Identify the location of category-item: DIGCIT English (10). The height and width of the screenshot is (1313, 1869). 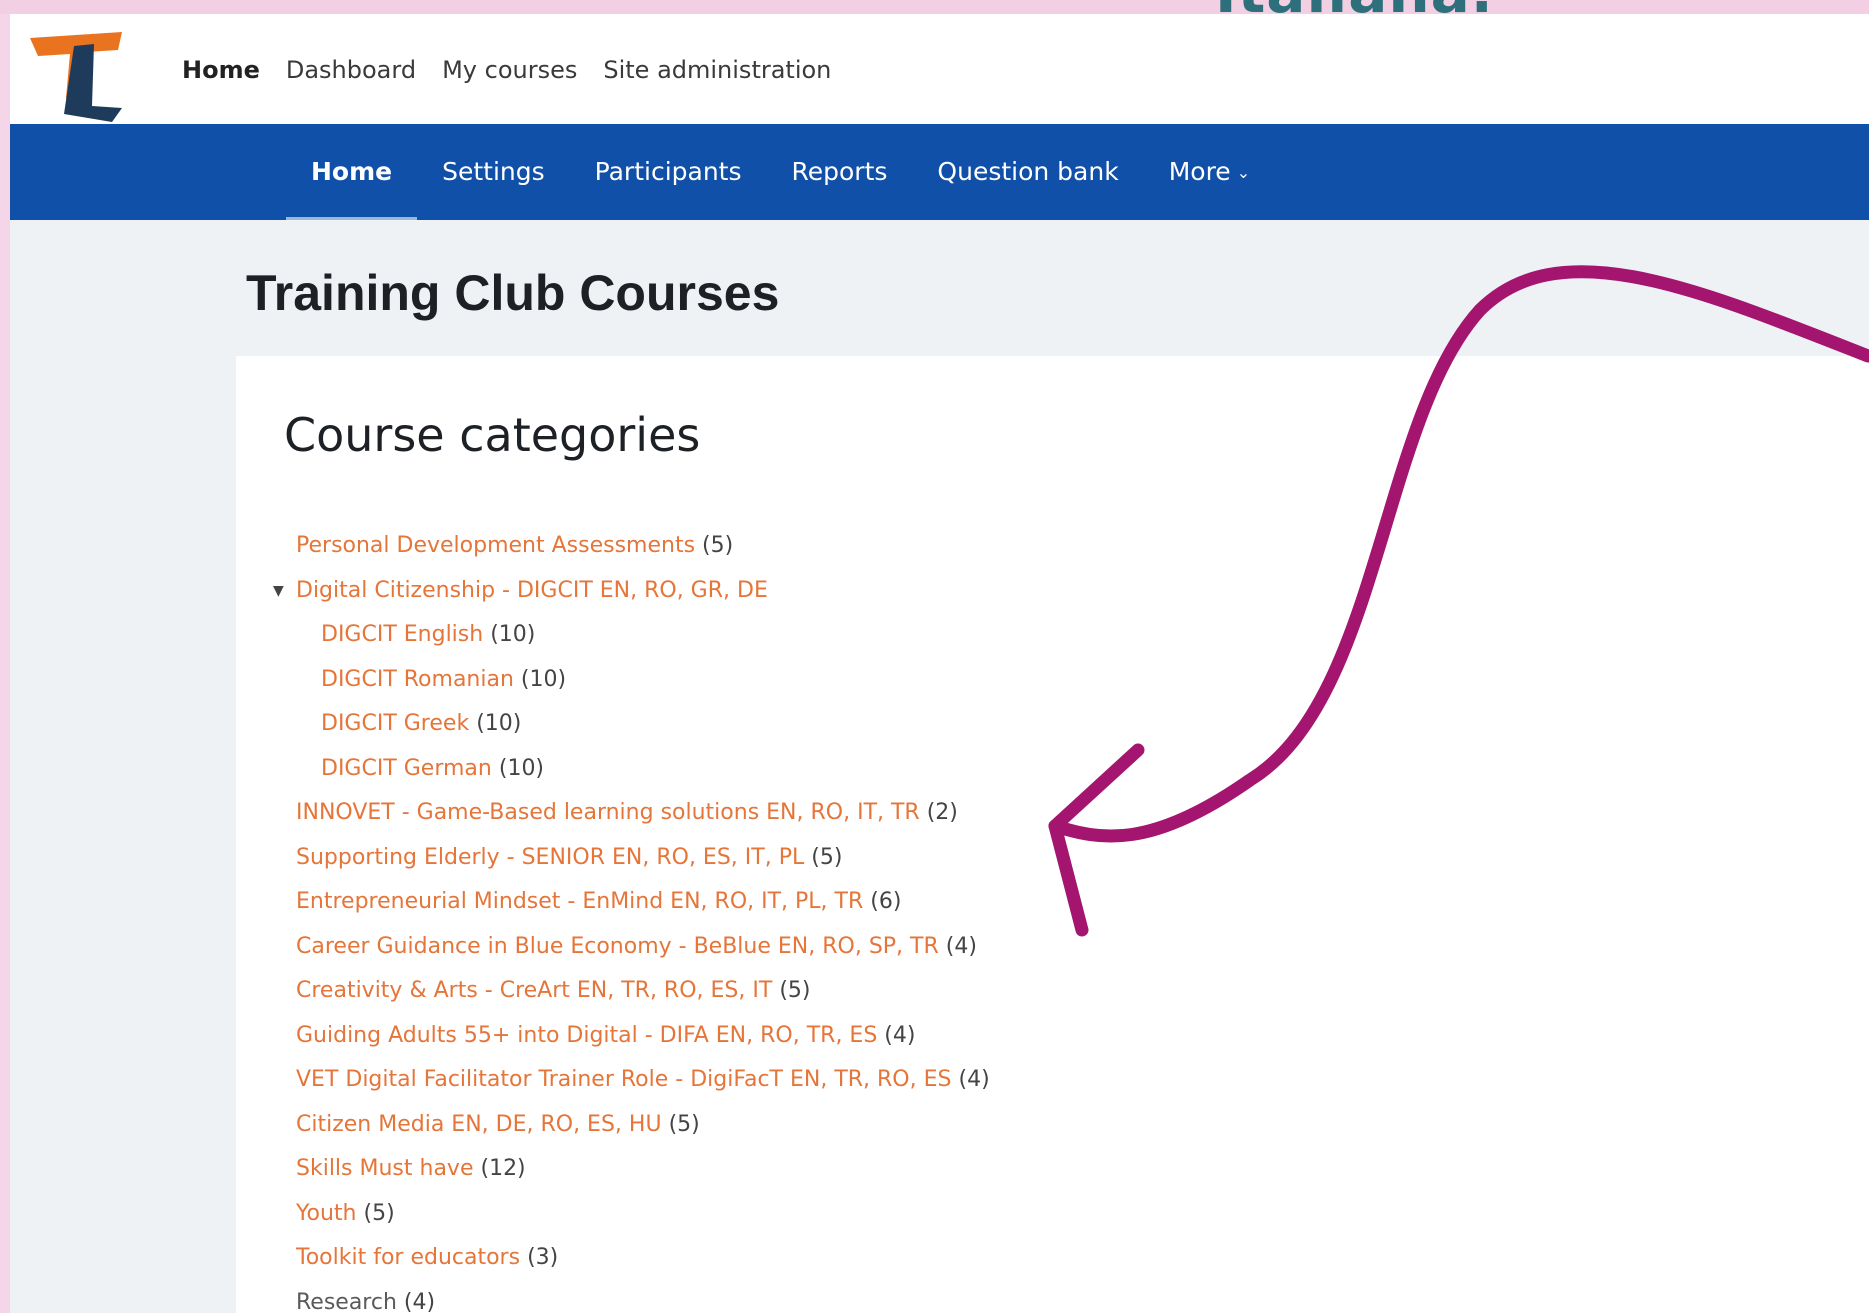
(643, 635).